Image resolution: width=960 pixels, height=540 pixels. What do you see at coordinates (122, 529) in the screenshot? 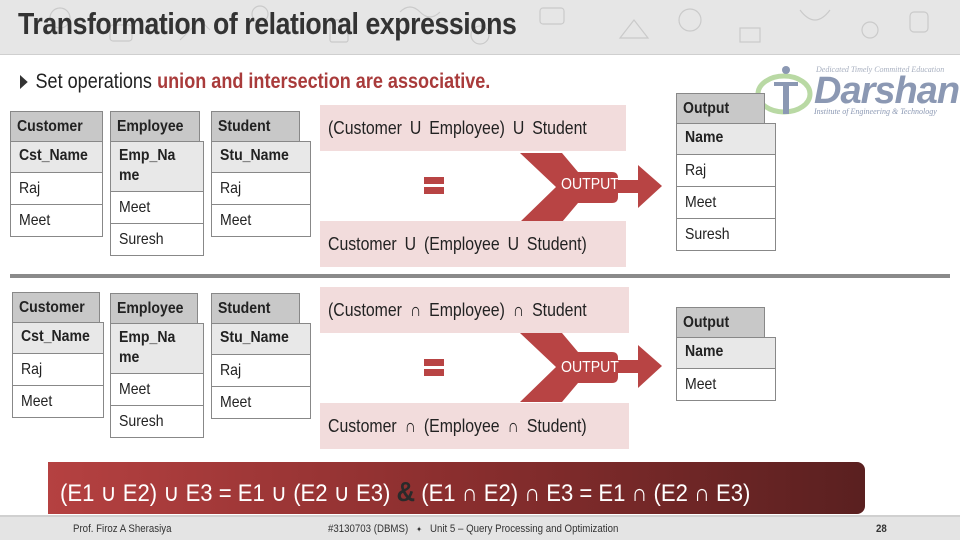
I see `footer-author: Prof. Firoz A Sherasiya` at bounding box center [122, 529].